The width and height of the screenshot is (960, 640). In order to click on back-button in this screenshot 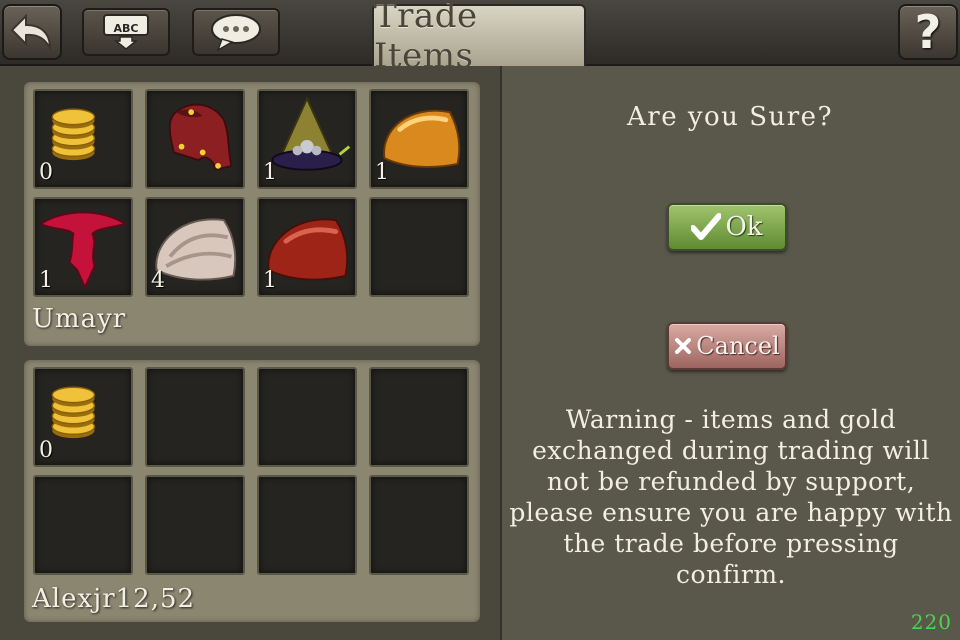, I will do `click(32, 32)`.